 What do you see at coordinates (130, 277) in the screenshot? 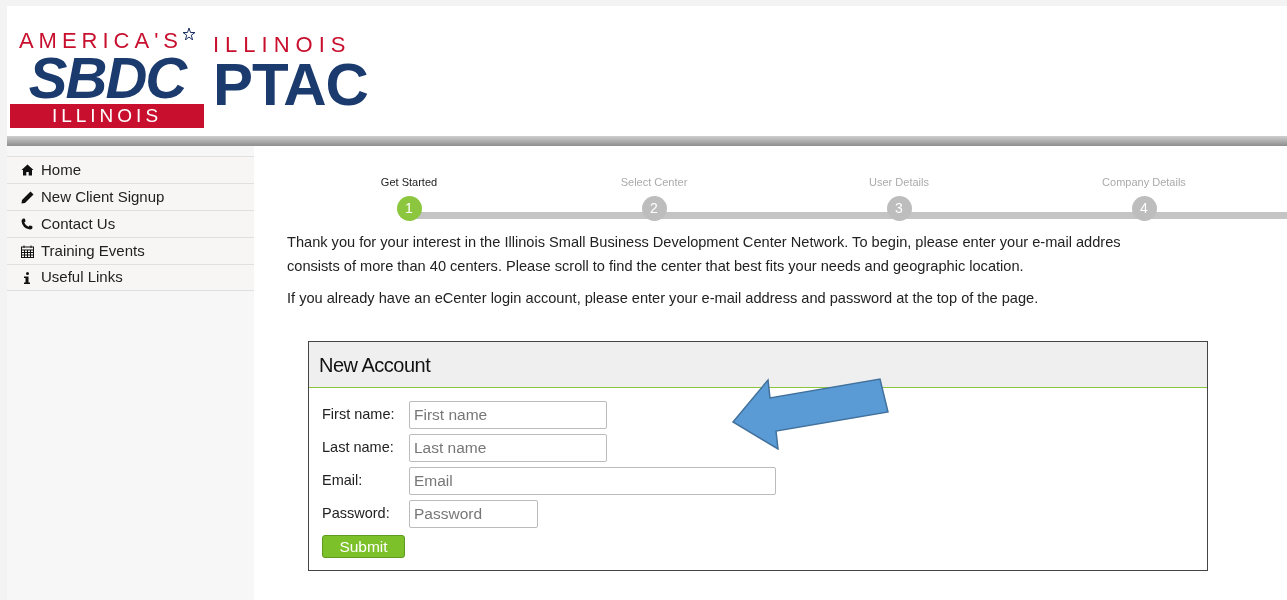
I see `sidebar-item: Useful Links` at bounding box center [130, 277].